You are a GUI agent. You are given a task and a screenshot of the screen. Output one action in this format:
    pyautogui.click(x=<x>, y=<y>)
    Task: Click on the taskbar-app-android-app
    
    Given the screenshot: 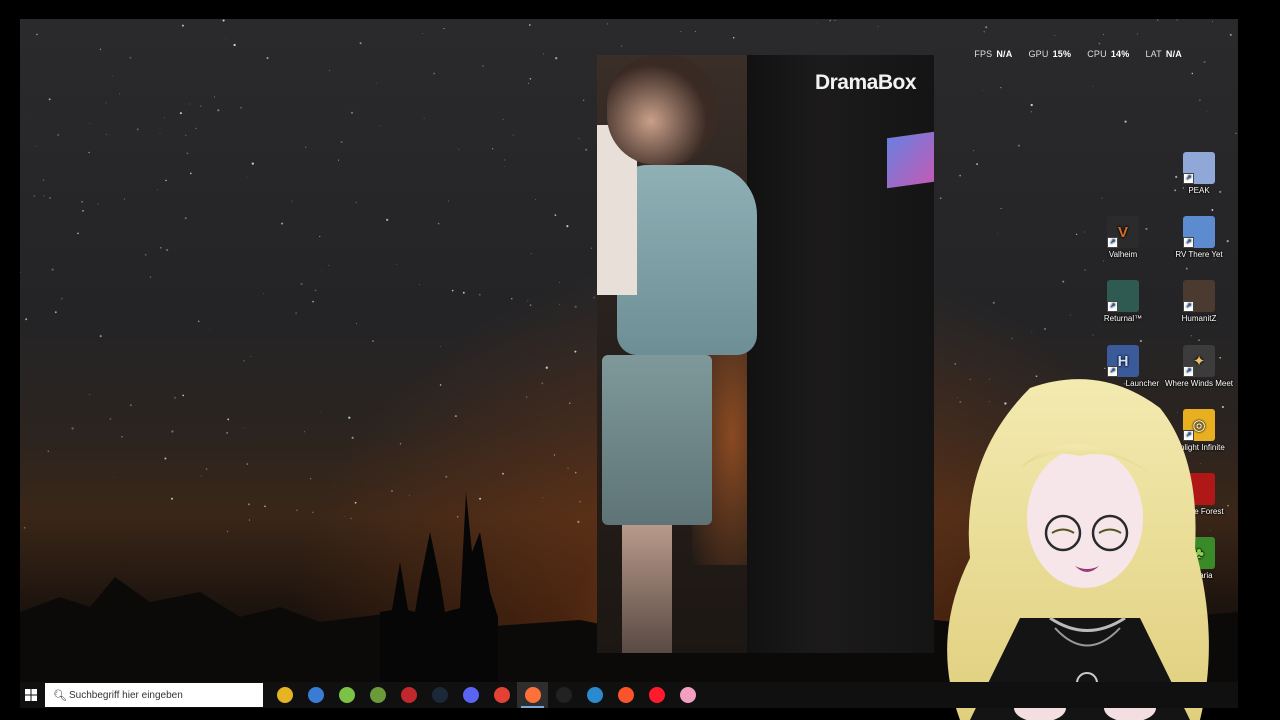 What is the action you would take?
    pyautogui.click(x=346, y=695)
    